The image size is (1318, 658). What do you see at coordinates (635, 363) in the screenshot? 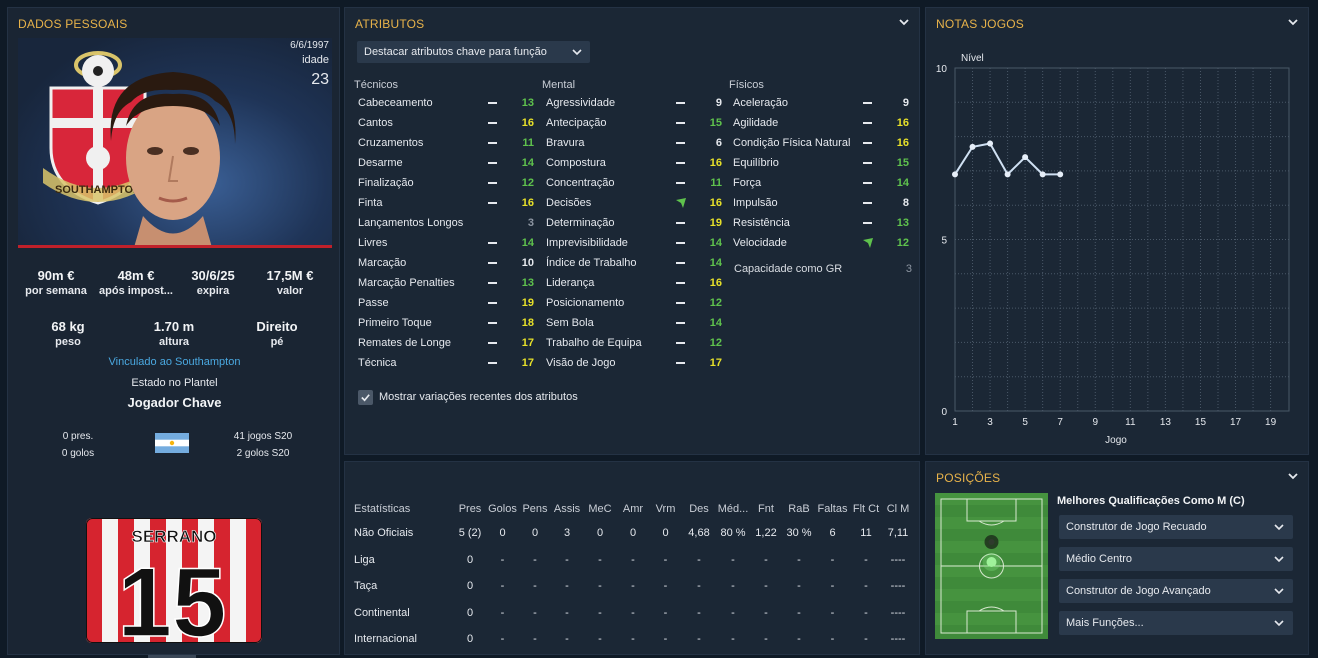
I see `attribute-row: Visão de Jogo 17` at bounding box center [635, 363].